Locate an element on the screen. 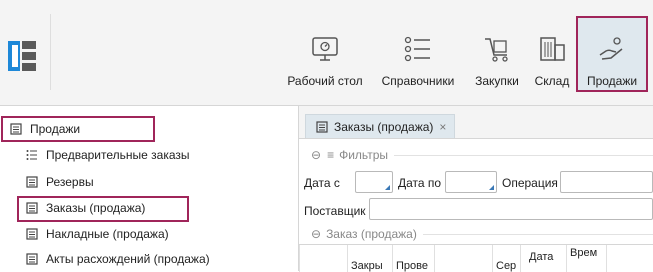 The width and height of the screenshot is (653, 272). toolbar-button-label: Склад is located at coordinates (552, 81).